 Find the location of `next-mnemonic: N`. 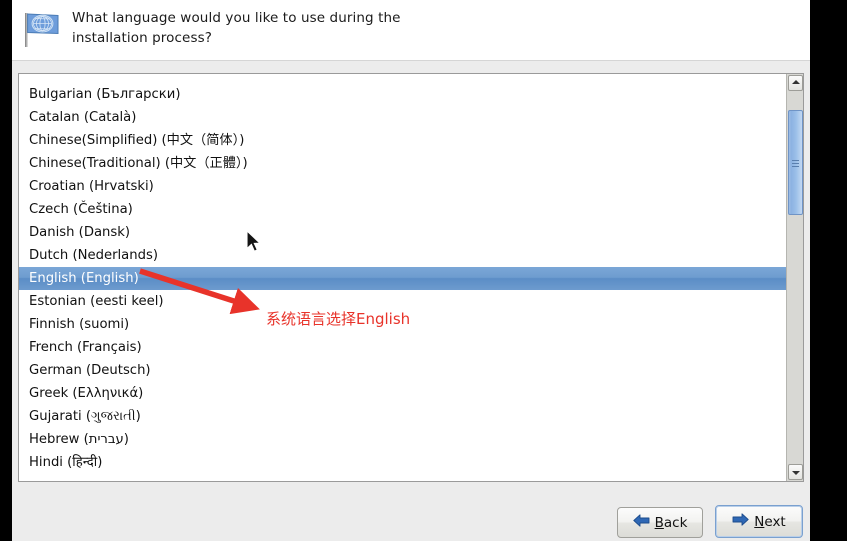

next-mnemonic: N is located at coordinates (759, 522).